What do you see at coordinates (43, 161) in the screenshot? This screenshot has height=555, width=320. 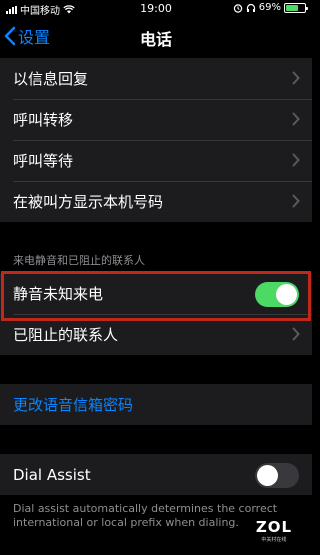 I see `row-label: 呼叫等待` at bounding box center [43, 161].